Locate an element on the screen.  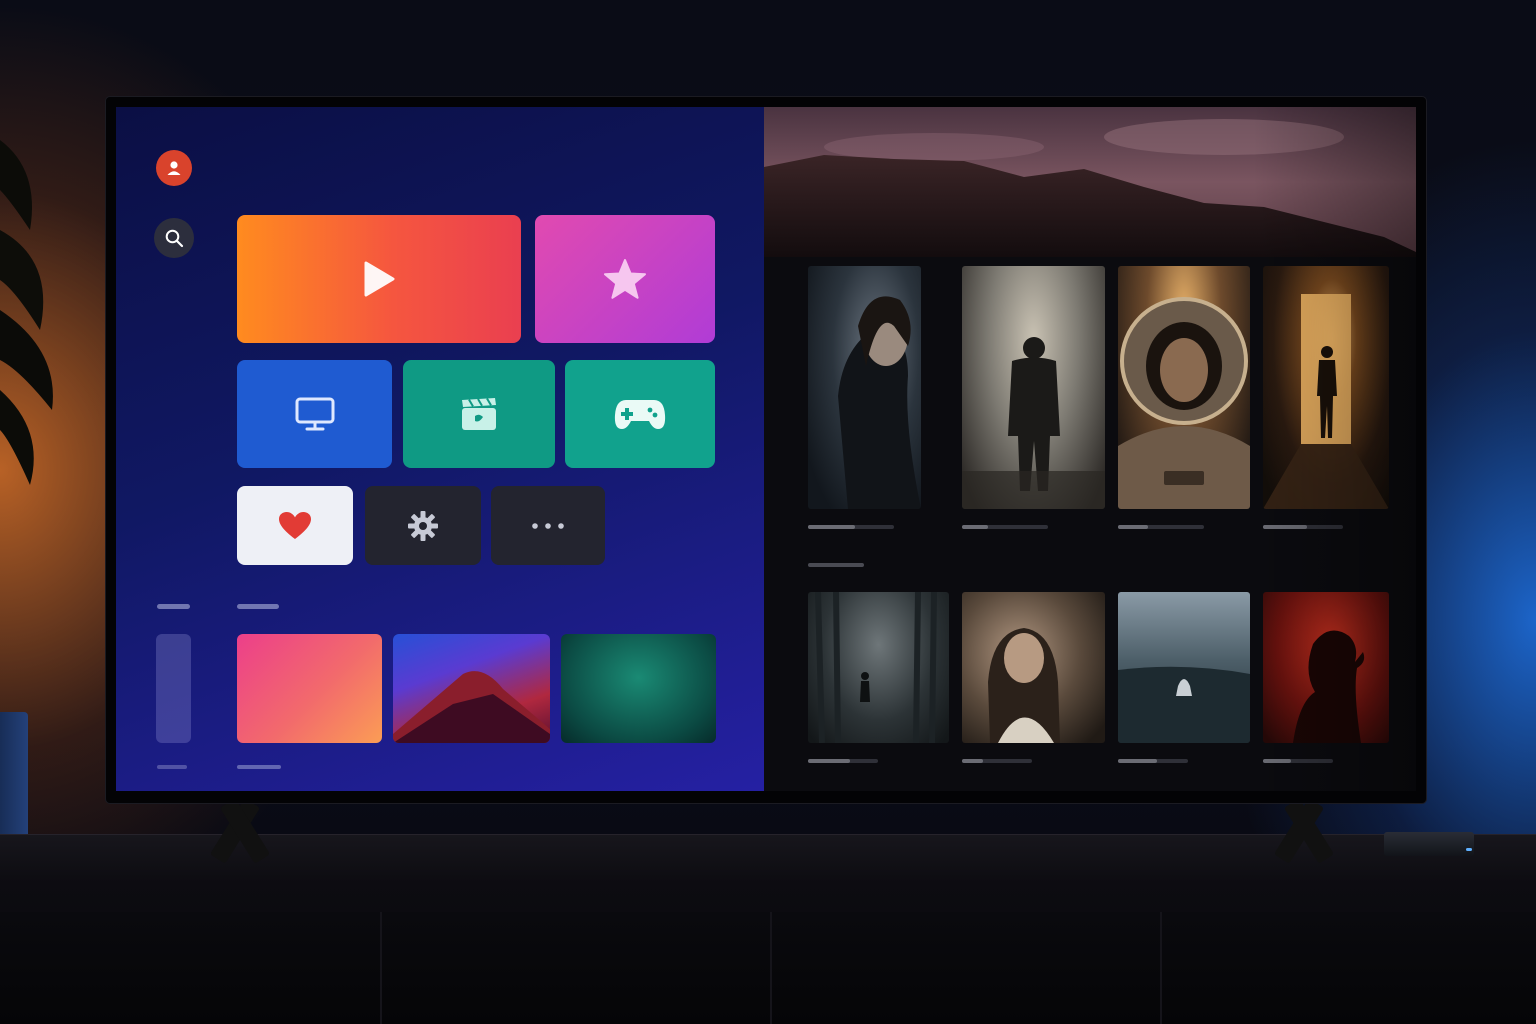
user-icon is located at coordinates (174, 168).